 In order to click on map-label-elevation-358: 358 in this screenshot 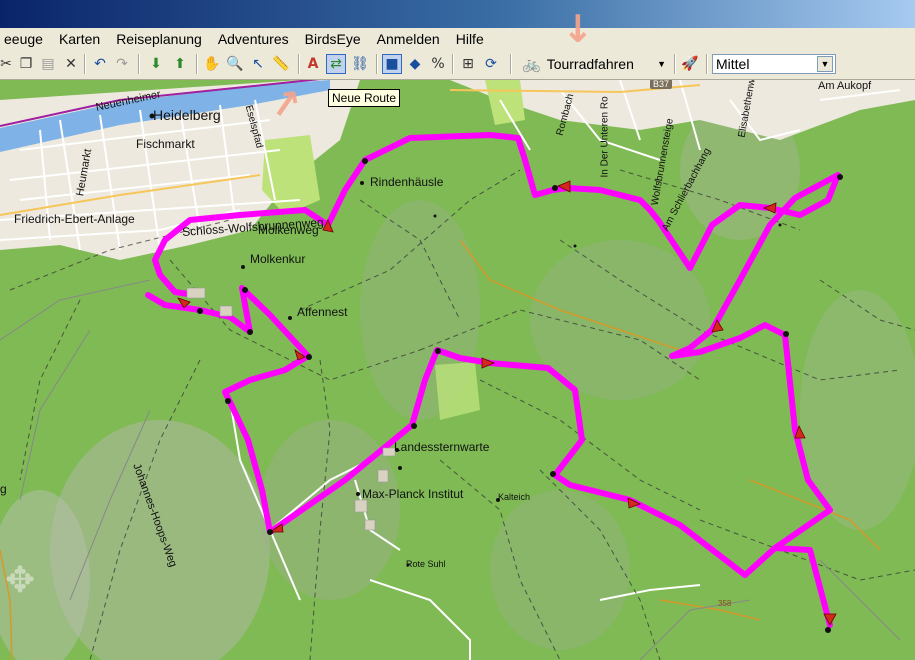, I will do `click(725, 603)`.